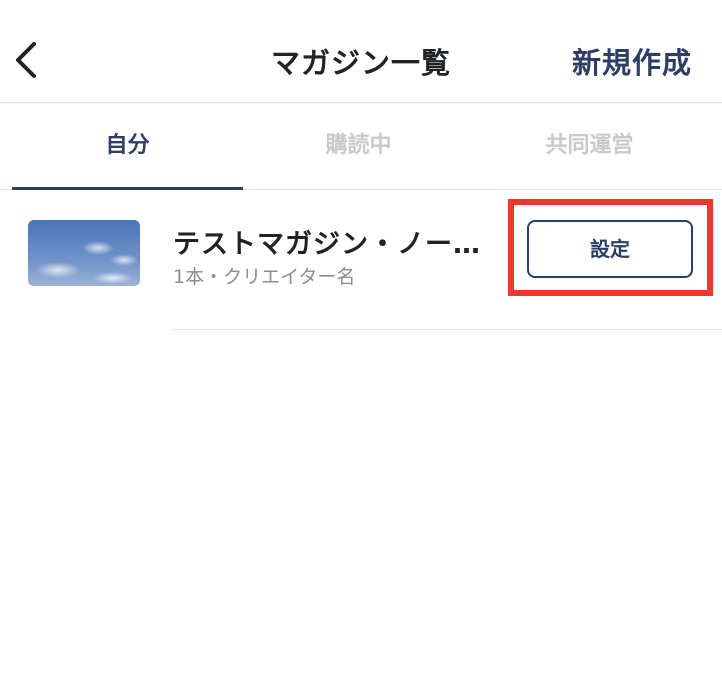  I want to click on settings-button: 設定, so click(610, 249).